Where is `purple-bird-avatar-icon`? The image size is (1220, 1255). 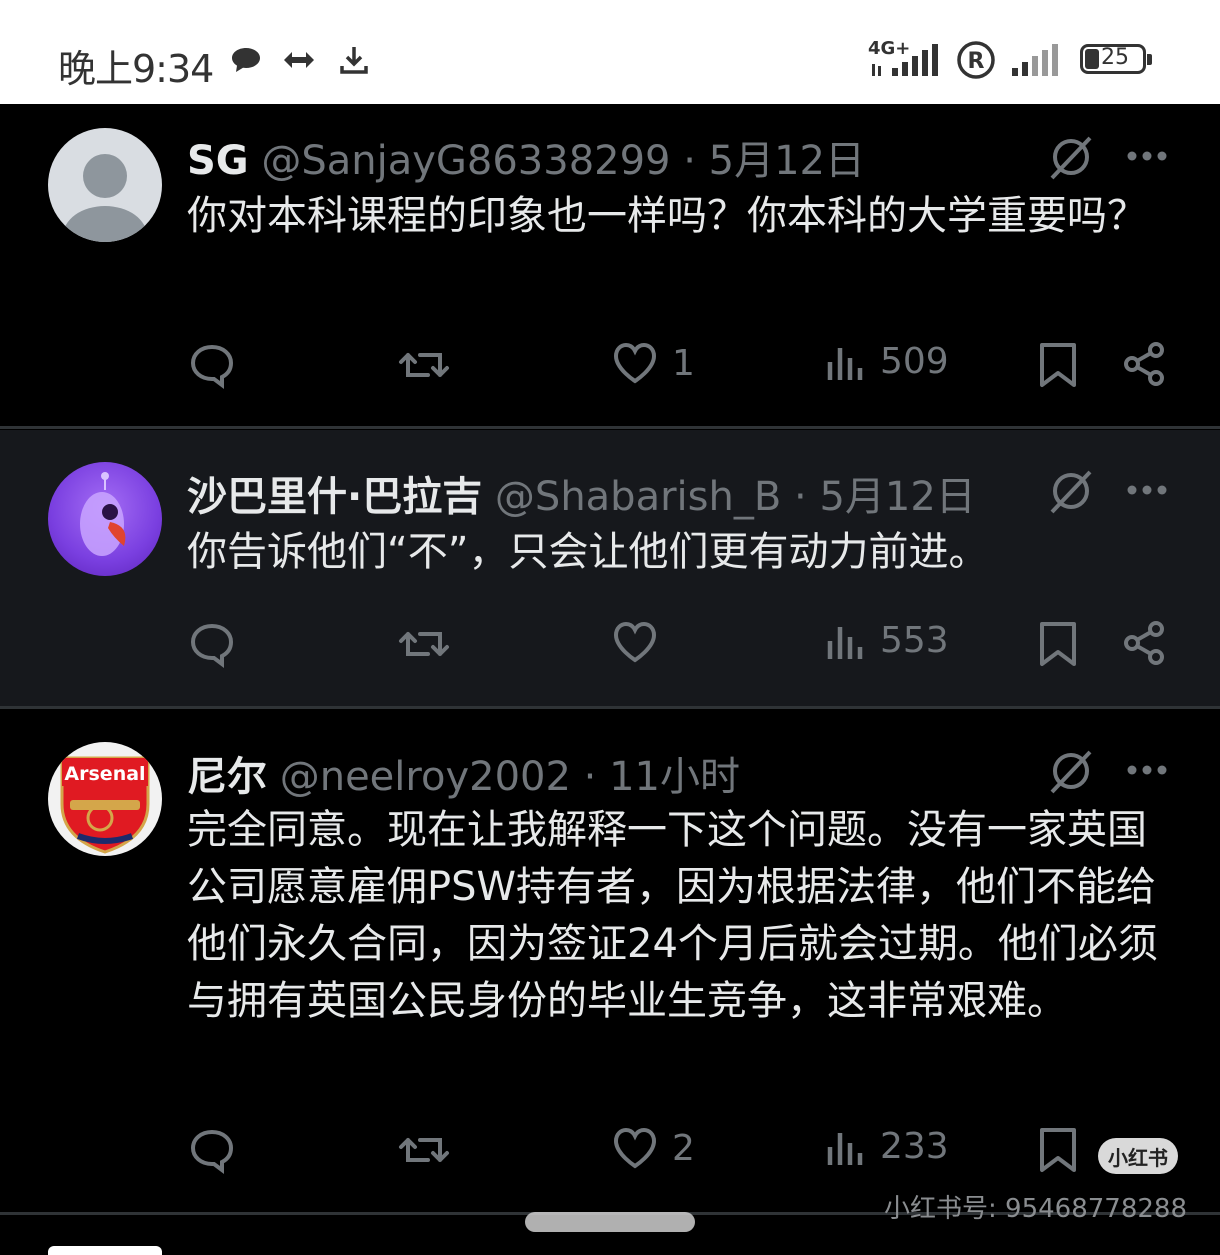 purple-bird-avatar-icon is located at coordinates (103, 514).